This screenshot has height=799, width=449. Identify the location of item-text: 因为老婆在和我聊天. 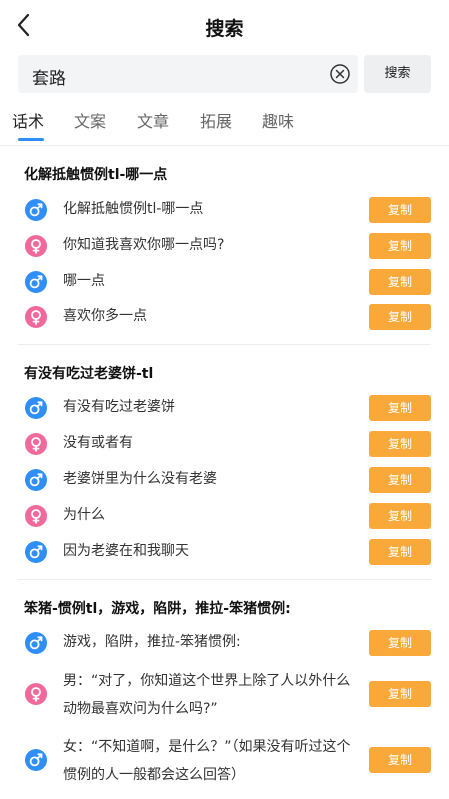
(126, 551).